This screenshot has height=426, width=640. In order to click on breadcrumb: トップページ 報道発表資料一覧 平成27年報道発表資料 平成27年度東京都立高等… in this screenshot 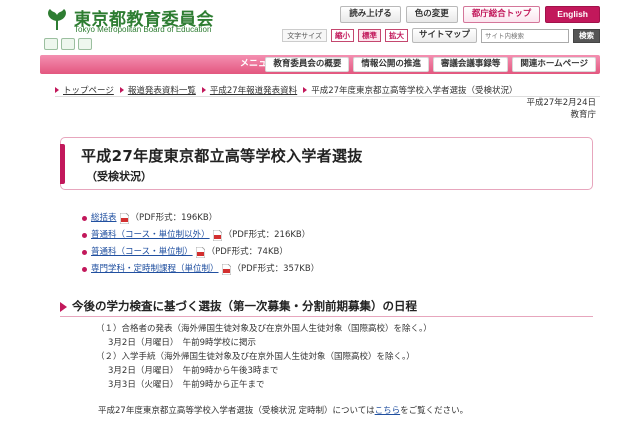, I will do `click(286, 90)`.